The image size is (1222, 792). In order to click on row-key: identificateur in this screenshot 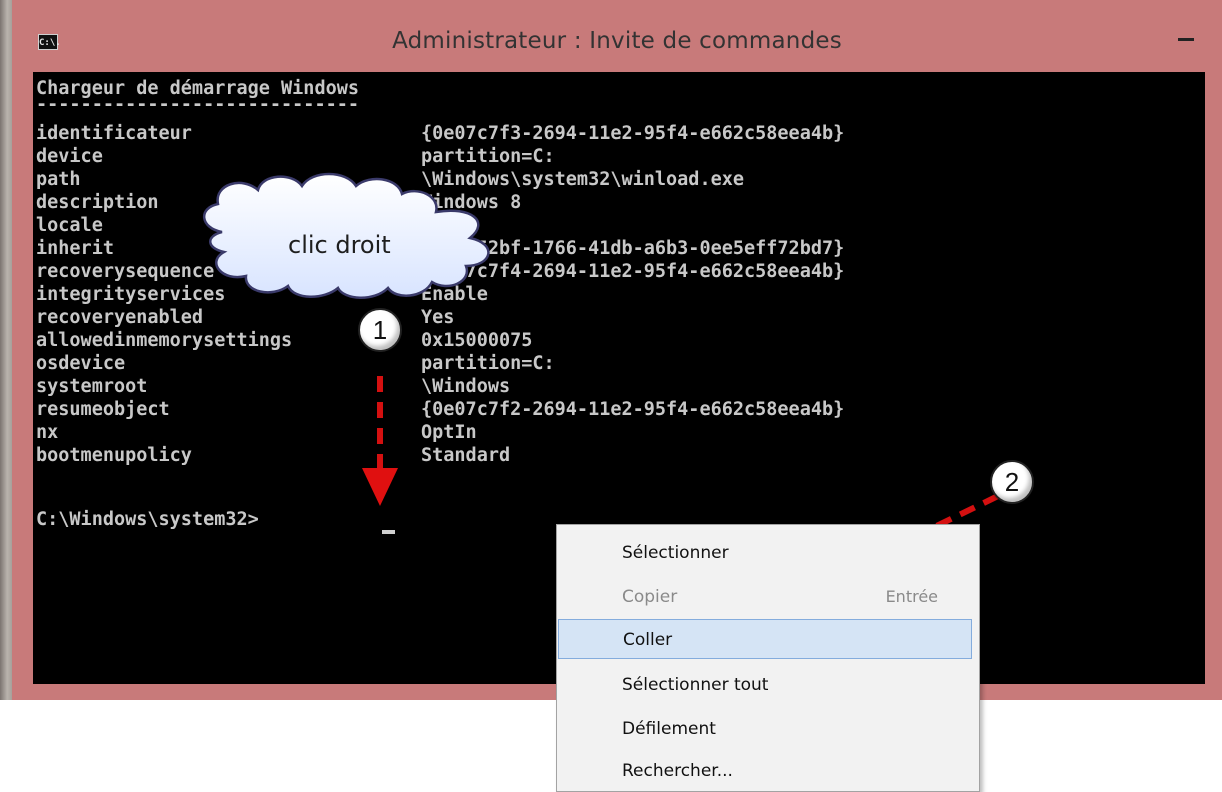, I will do `click(114, 133)`.